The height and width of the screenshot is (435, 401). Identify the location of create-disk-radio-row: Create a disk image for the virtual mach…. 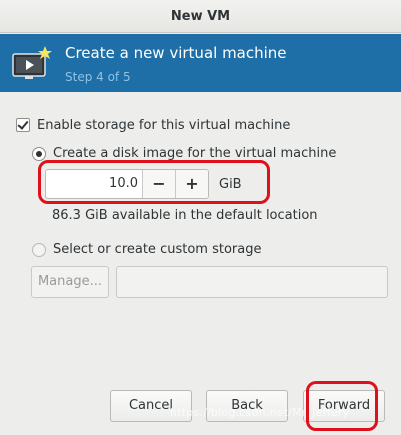
(184, 153).